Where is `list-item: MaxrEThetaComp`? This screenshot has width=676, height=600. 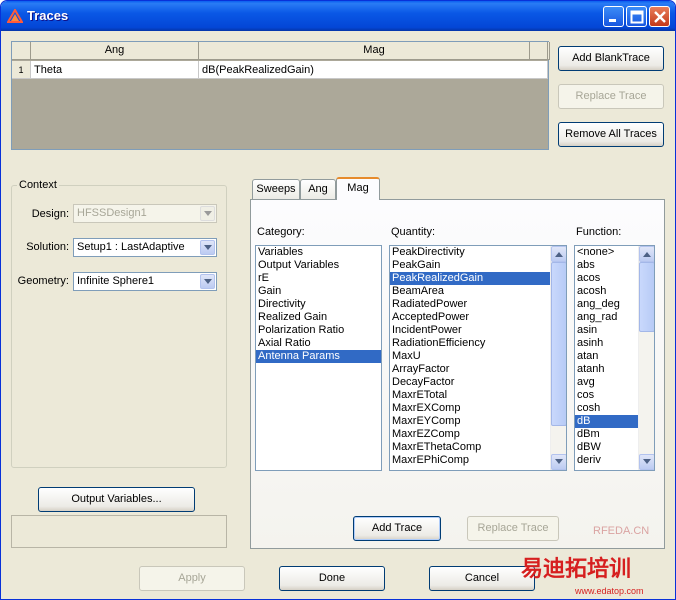
list-item: MaxrEThetaComp is located at coordinates (470, 447).